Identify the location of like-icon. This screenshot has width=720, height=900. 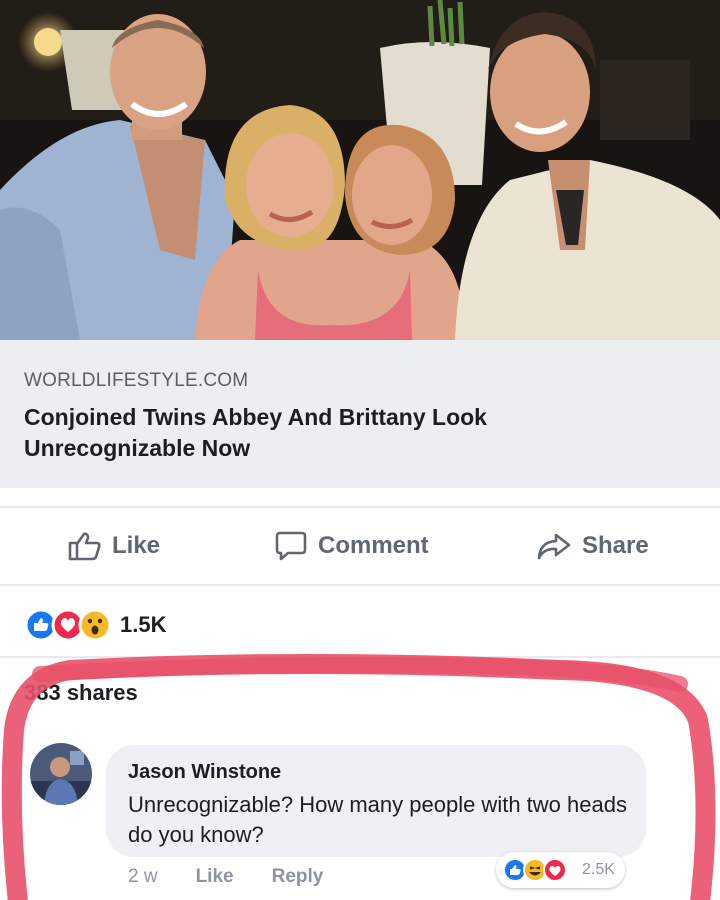
(515, 870).